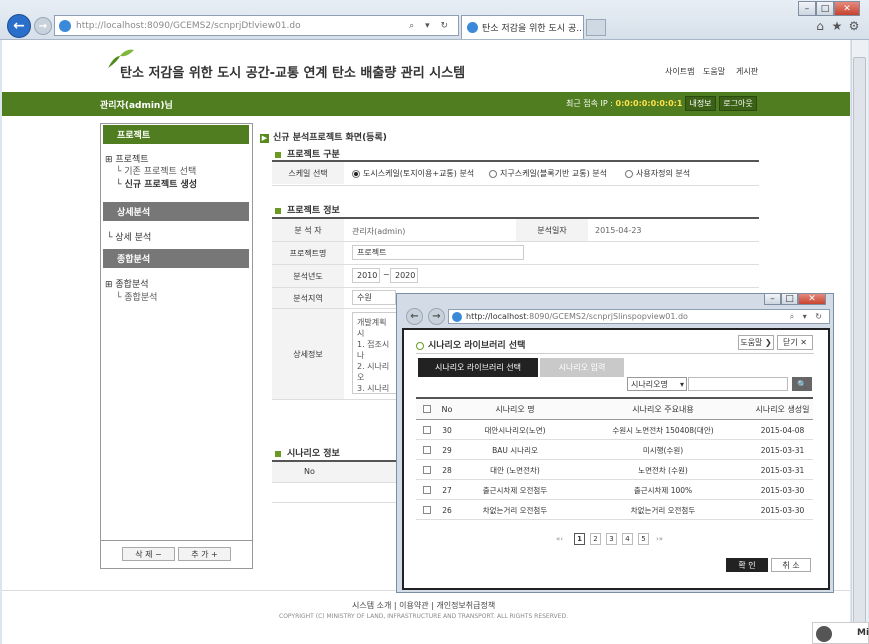 This screenshot has width=869, height=644. Describe the element at coordinates (423, 605) in the screenshot. I see `footer-links: 시스템 소개 | 이용약관 | 개인정보취급정책` at that location.